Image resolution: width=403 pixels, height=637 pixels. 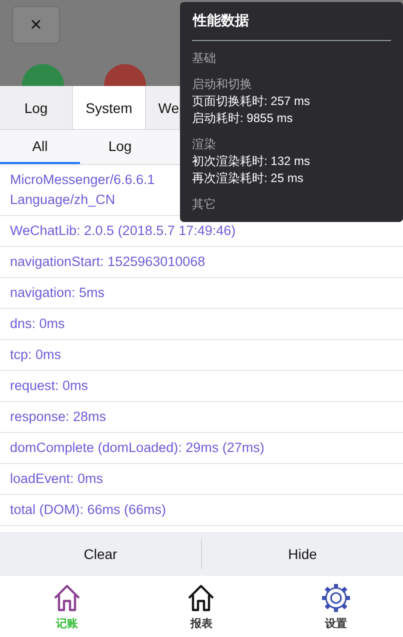 What do you see at coordinates (57, 479) in the screenshot?
I see `log-text: loadEvent: 0ms` at bounding box center [57, 479].